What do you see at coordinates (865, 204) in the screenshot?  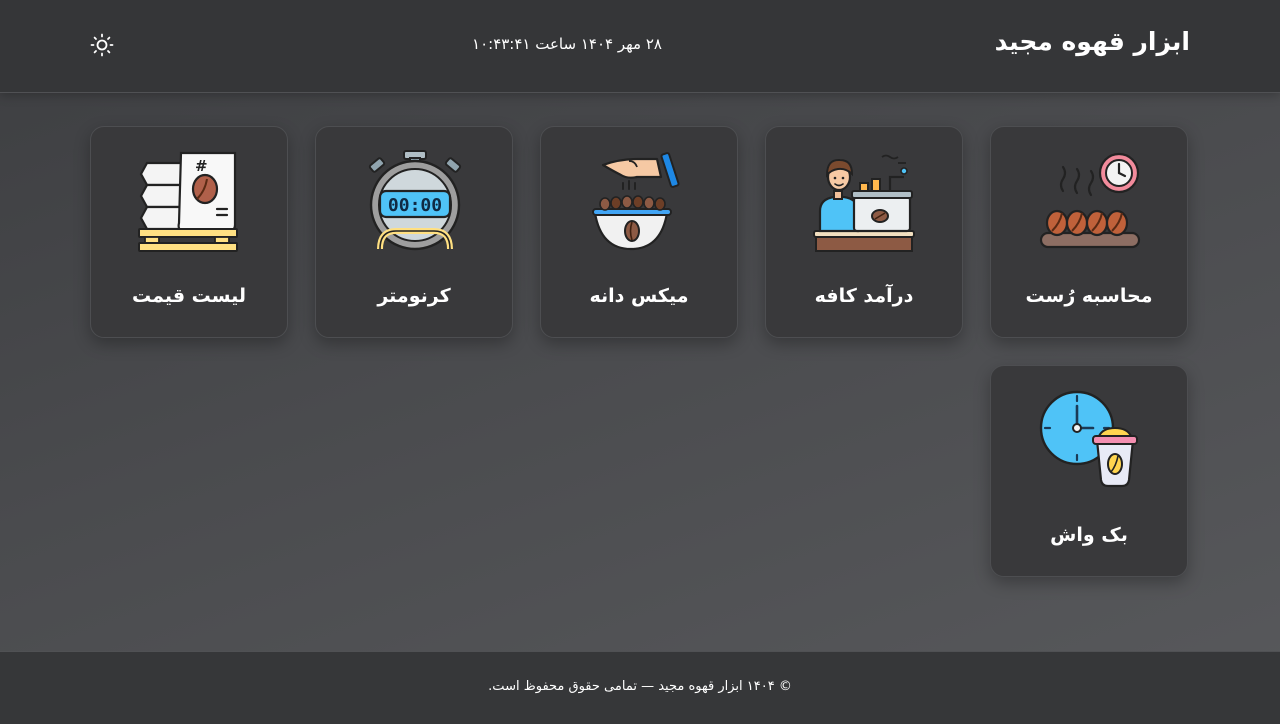 I see `barista-espresso-machine-icon` at bounding box center [865, 204].